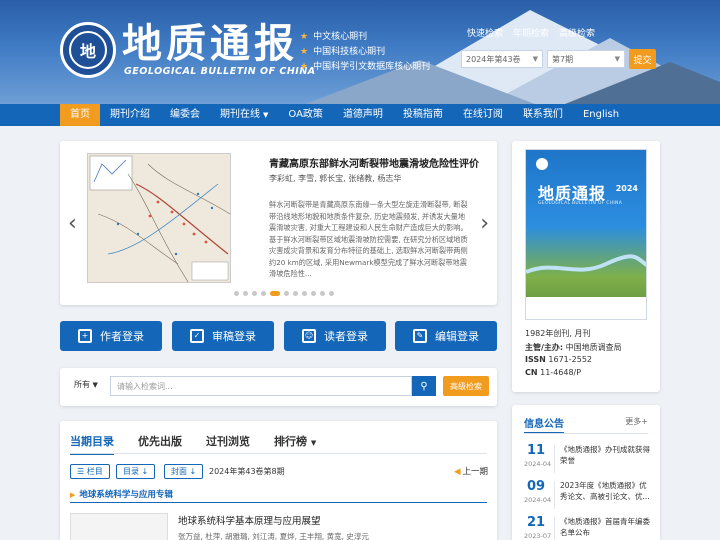 The width and height of the screenshot is (720, 540). I want to click on journal-cn: CN 11-4648/P, so click(553, 372).